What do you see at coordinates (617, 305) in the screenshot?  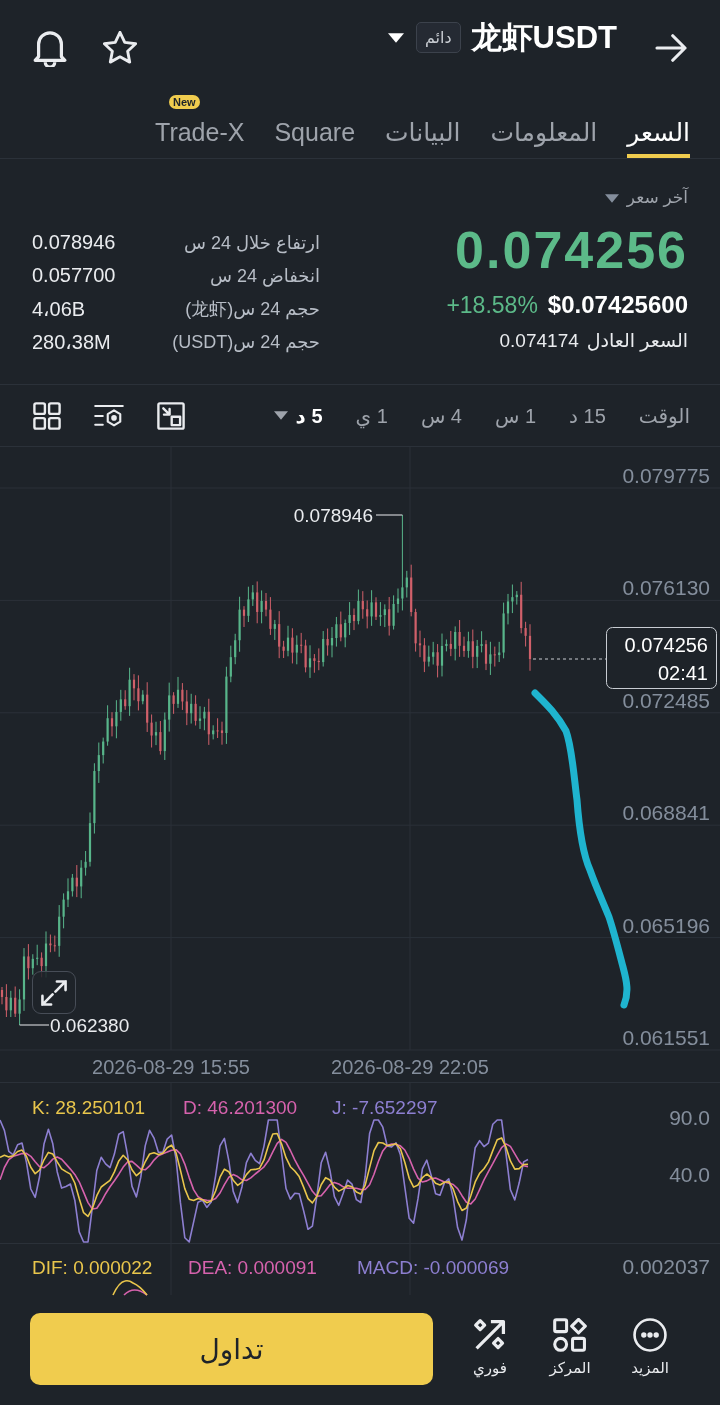 I see `usd-price: $0.07425600` at bounding box center [617, 305].